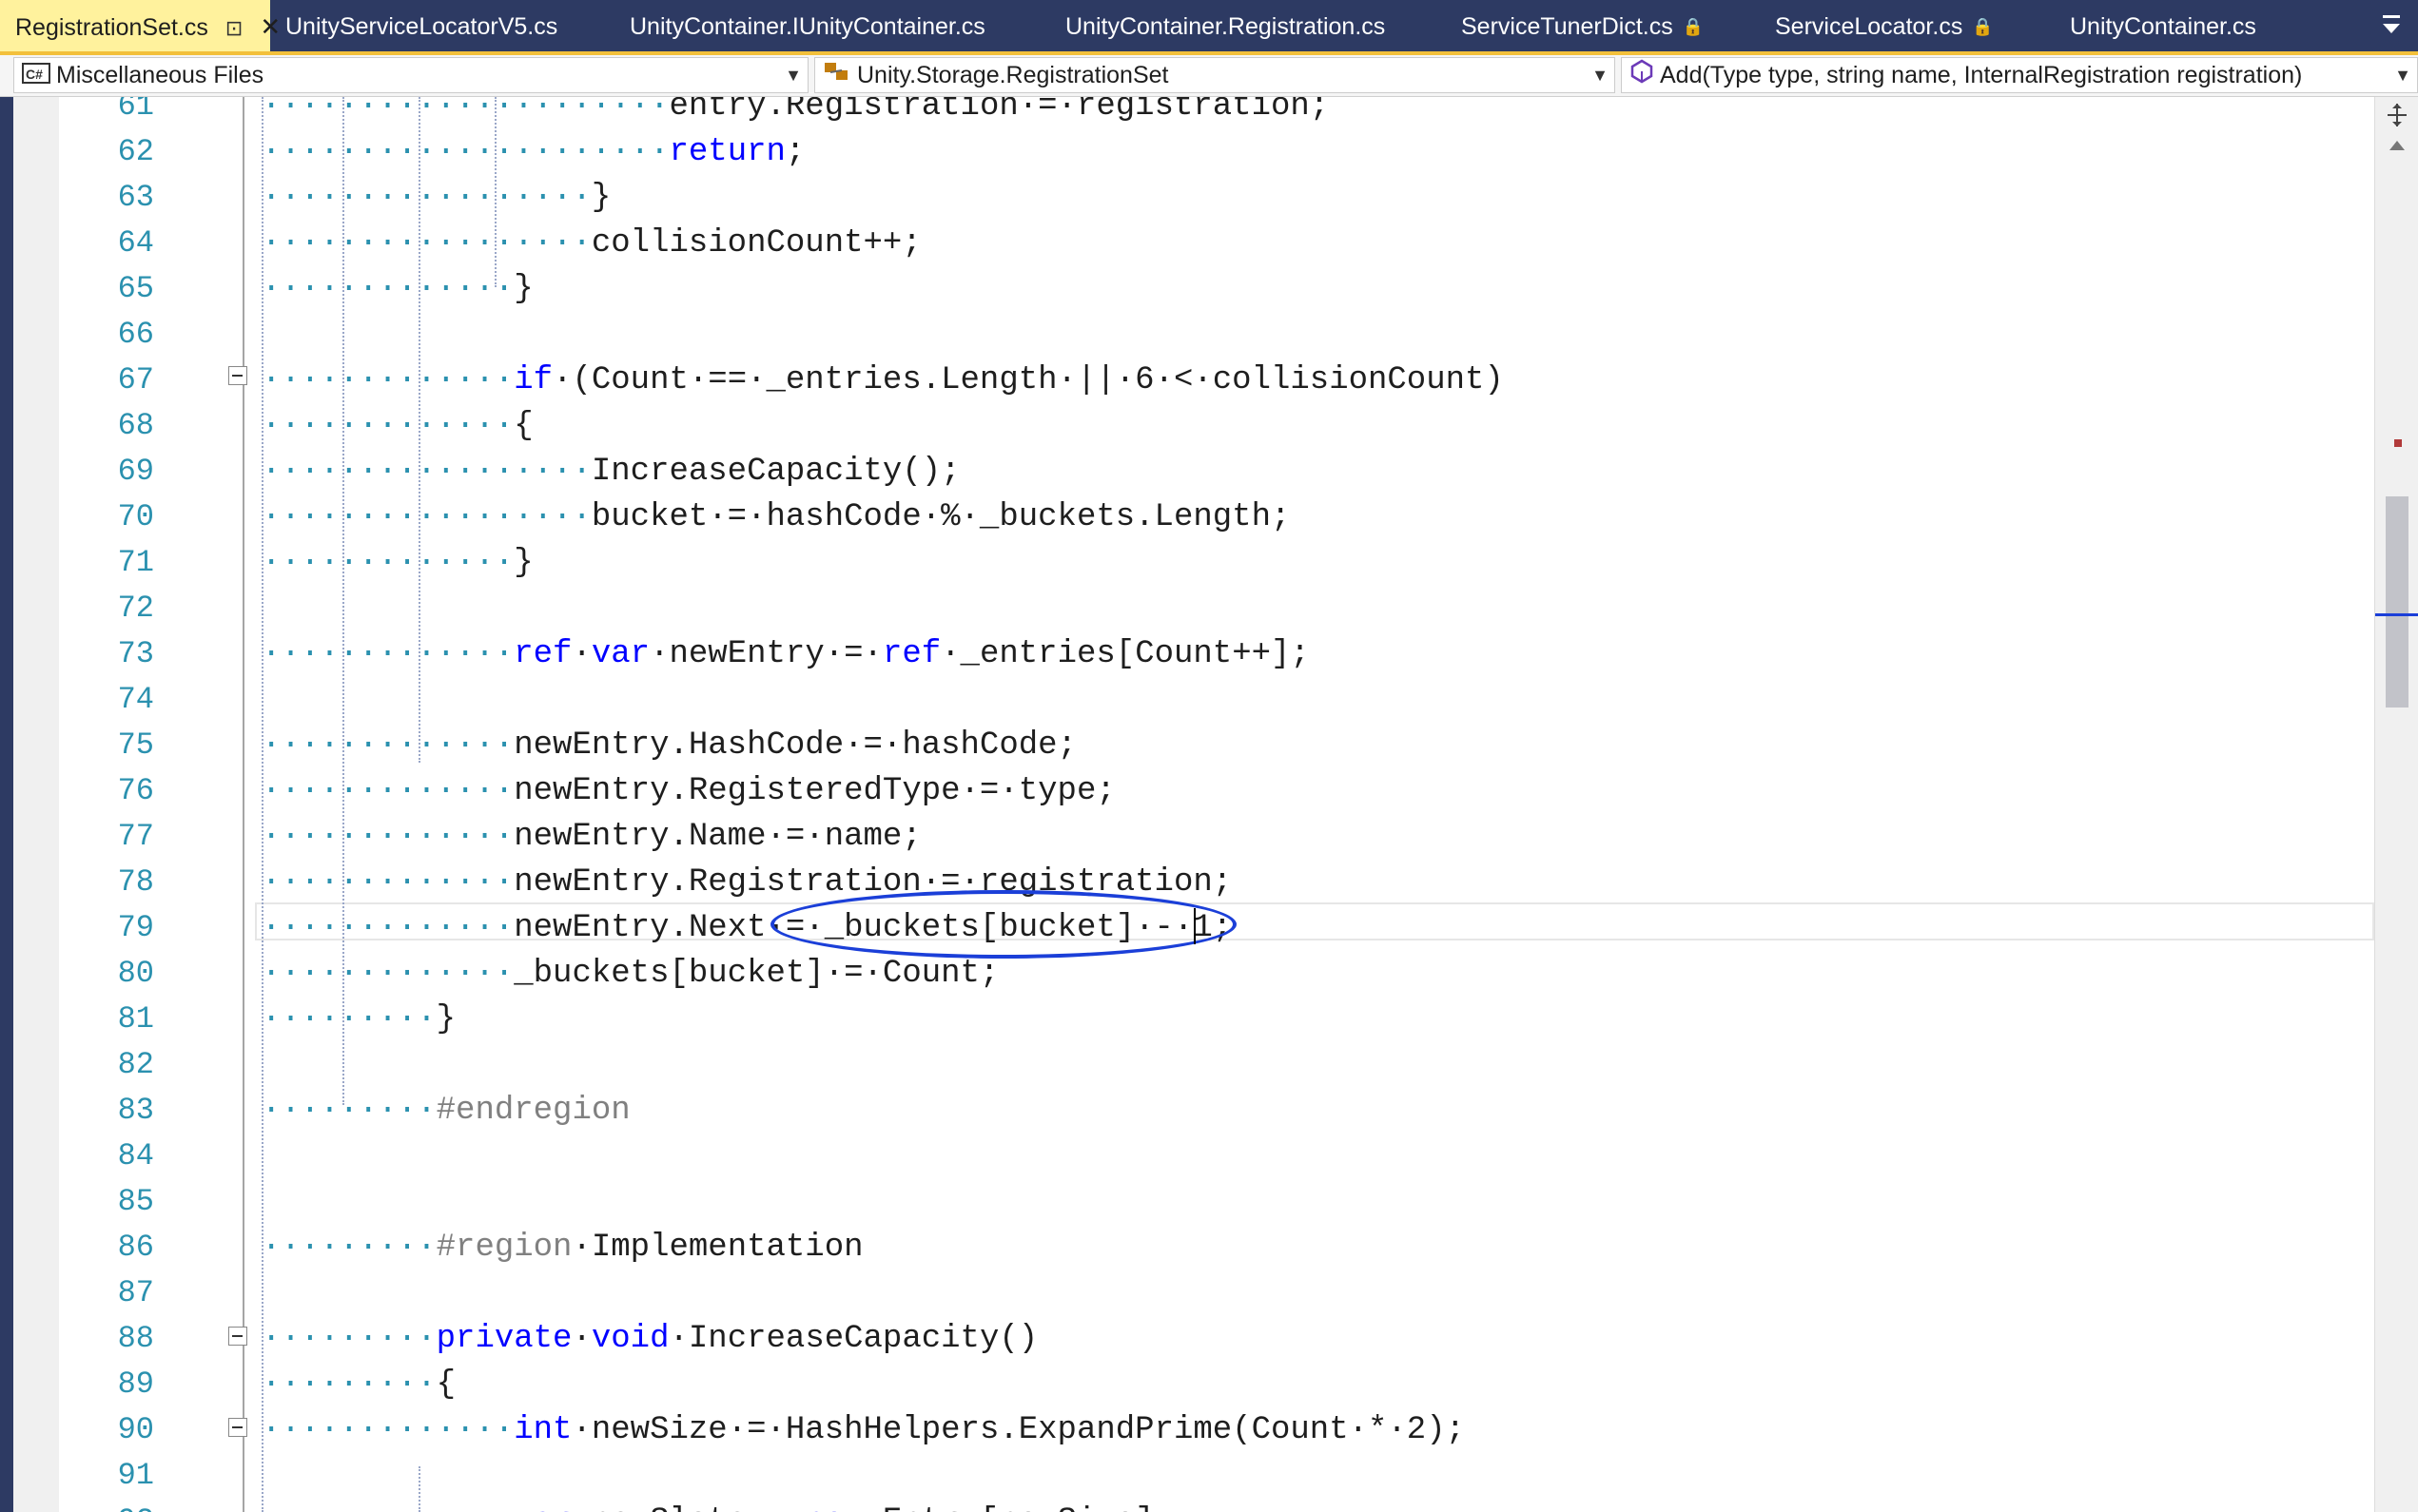 This screenshot has height=1512, width=2418. I want to click on tab-unitycontainer-registration: UnityContainer.Registration.cs, so click(1225, 25).